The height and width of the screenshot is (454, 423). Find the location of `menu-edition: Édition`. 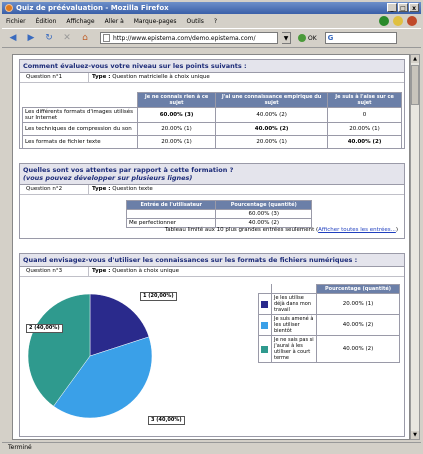

menu-edition: Édition is located at coordinates (46, 21).